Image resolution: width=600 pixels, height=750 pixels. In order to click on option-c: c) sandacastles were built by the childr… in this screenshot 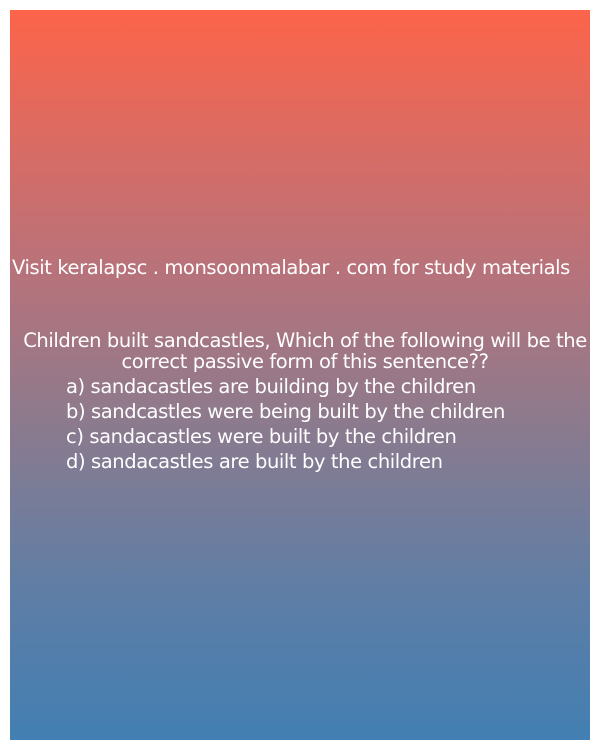, I will do `click(261, 436)`.